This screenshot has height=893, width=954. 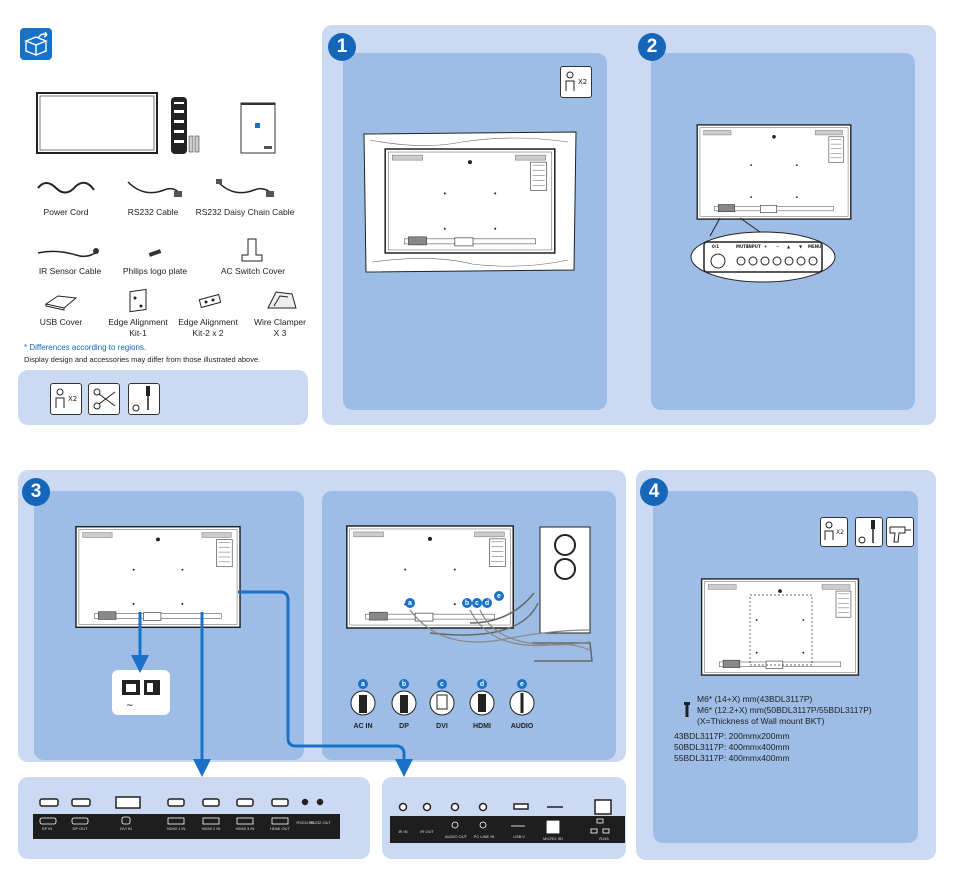 What do you see at coordinates (181, 810) in the screenshot?
I see `port-icons-left` at bounding box center [181, 810].